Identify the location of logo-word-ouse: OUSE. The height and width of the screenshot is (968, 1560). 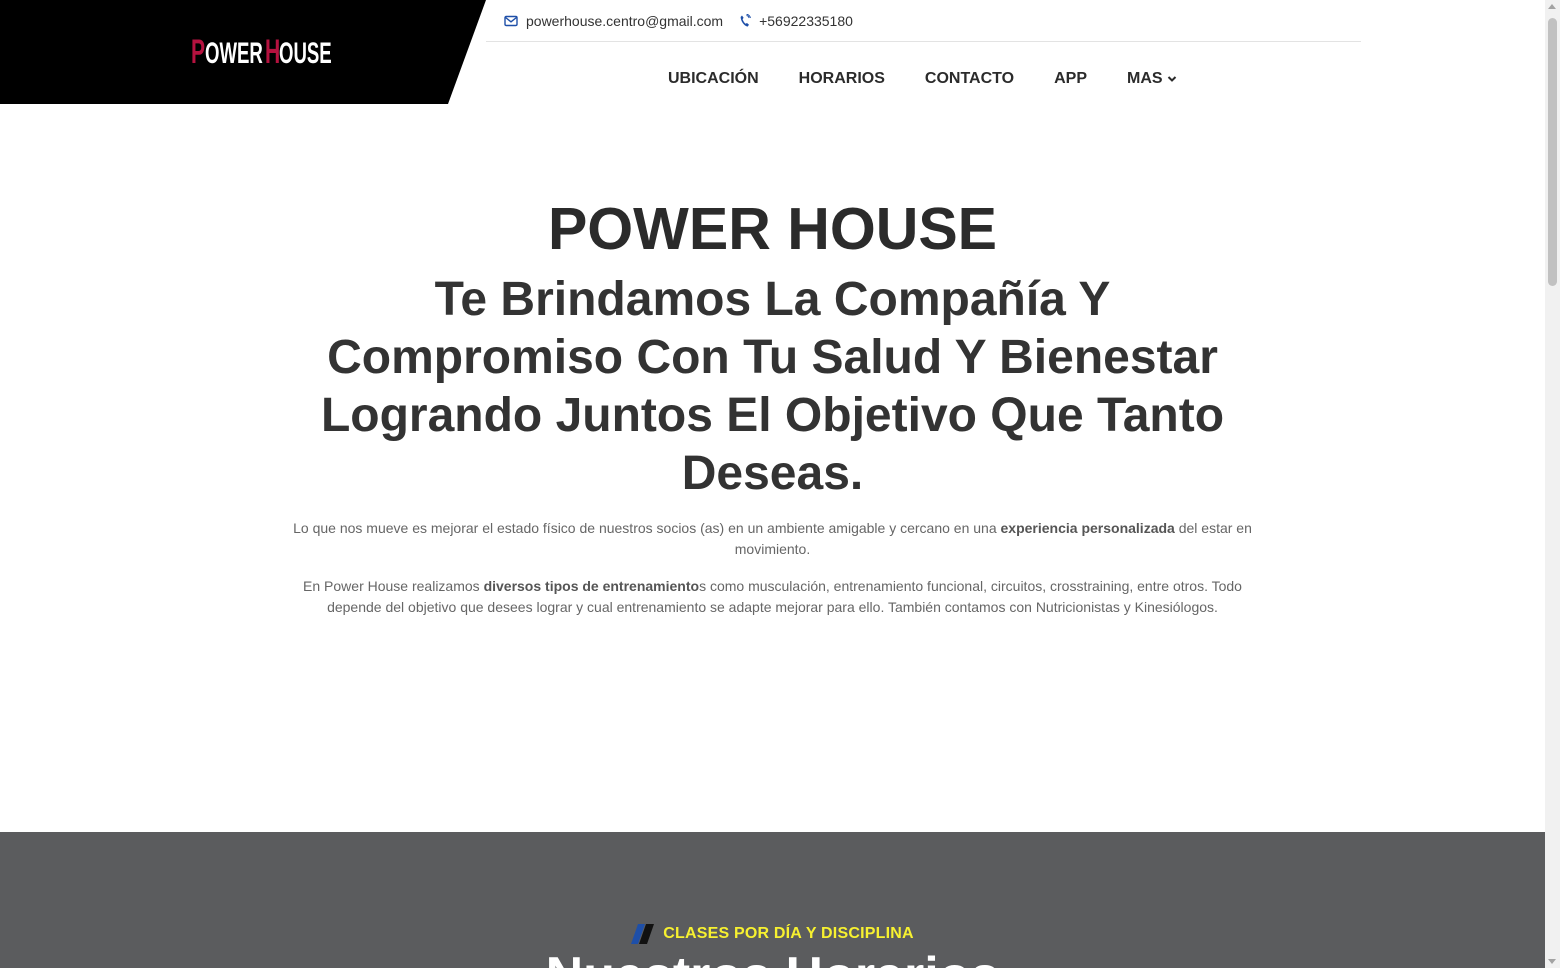
(305, 53).